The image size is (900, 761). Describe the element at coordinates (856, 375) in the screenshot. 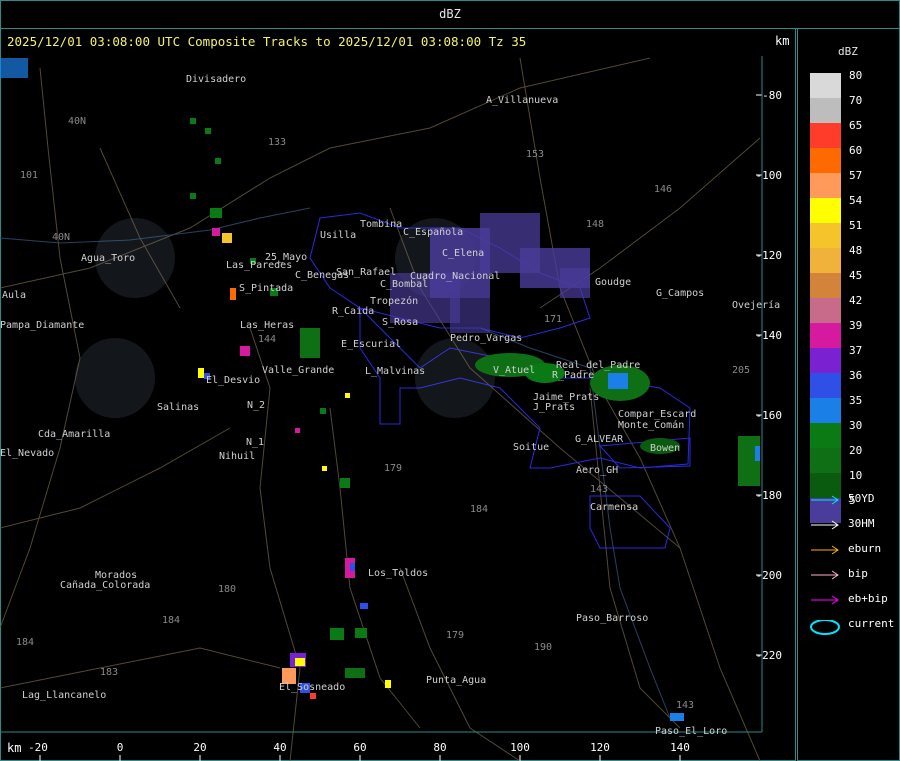

I see `legend-swatch-label: 36` at that location.